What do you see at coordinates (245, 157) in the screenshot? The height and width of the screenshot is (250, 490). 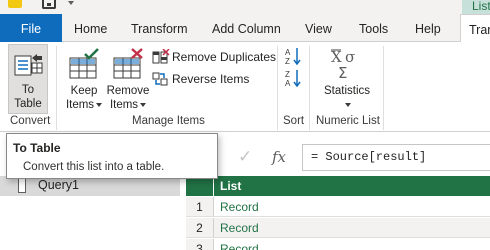 I see `commit-check-icon: ✓` at bounding box center [245, 157].